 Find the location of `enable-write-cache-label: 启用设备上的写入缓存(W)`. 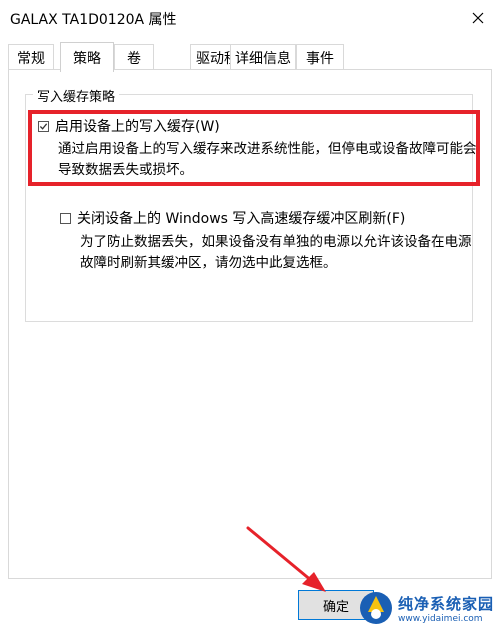

enable-write-cache-label: 启用设备上的写入缓存(W) is located at coordinates (137, 127).